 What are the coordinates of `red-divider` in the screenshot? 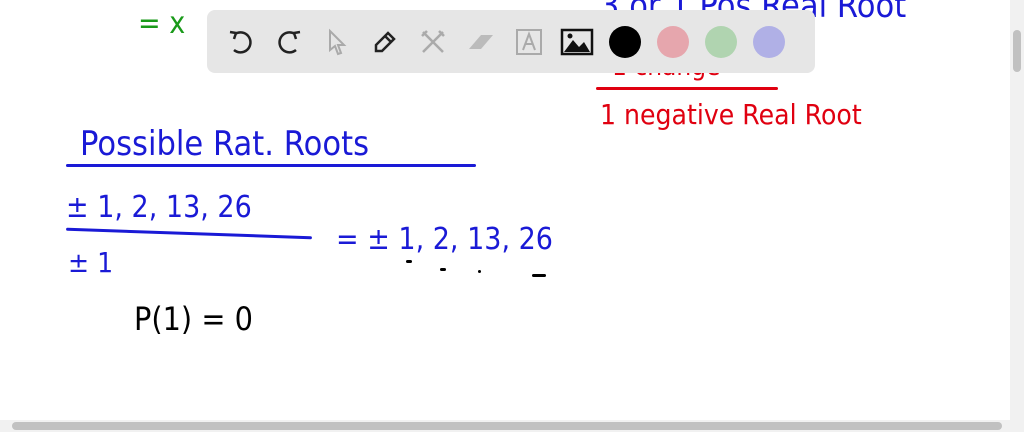 It's located at (687, 88).